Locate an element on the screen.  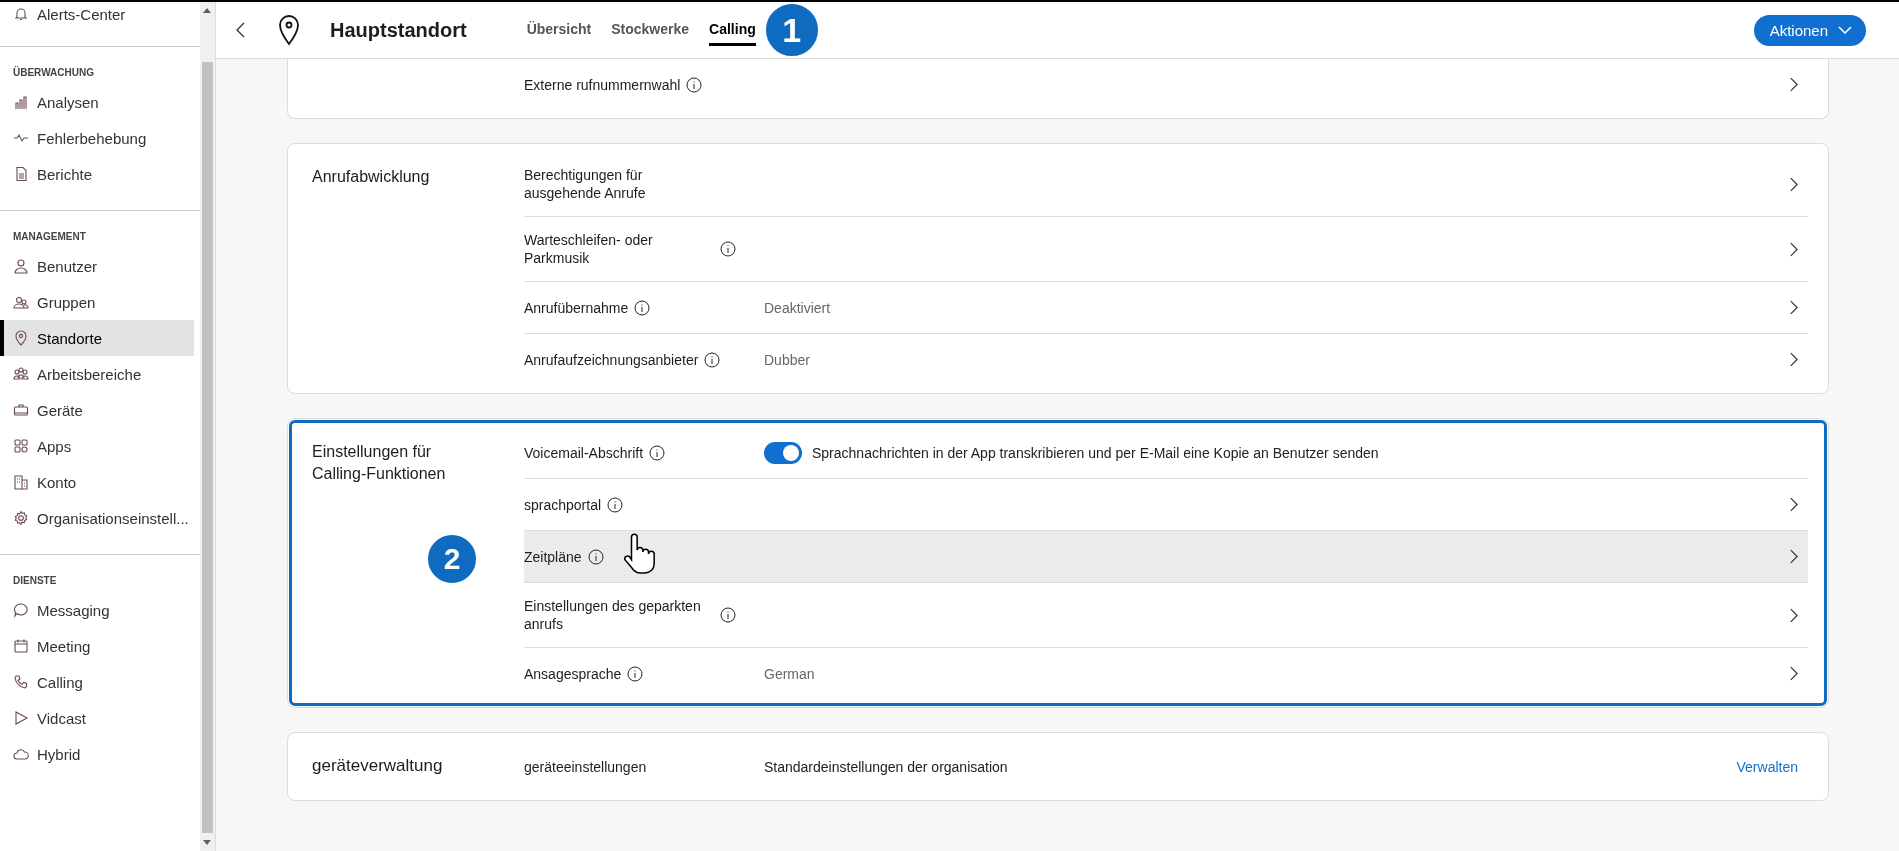
device-icon is located at coordinates (21, 410).